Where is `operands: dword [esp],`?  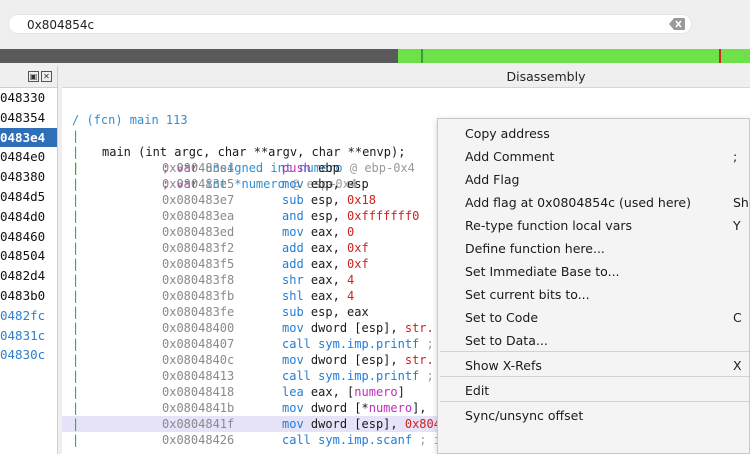
operands: dword [esp], is located at coordinates (357, 360).